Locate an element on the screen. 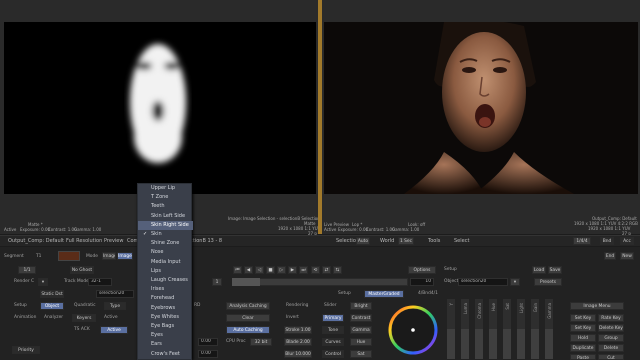  delete-key-button: Delete Key is located at coordinates (611, 328).